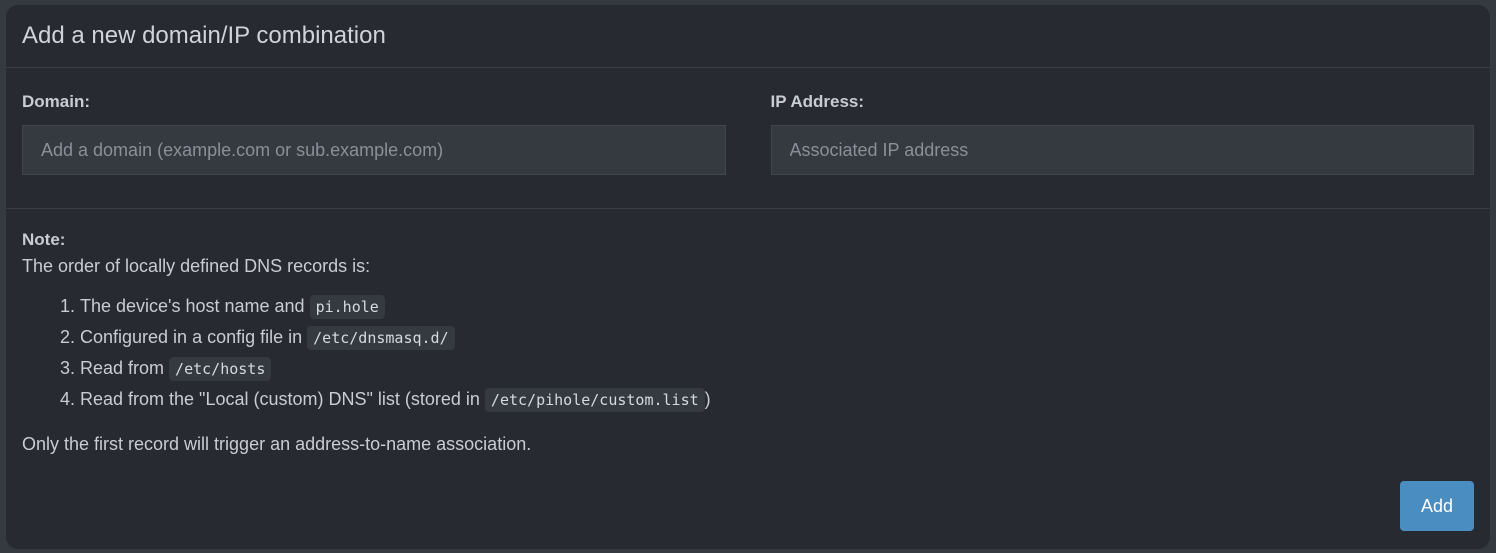 The width and height of the screenshot is (1496, 553). What do you see at coordinates (1437, 506) in the screenshot?
I see `add-button: Add` at bounding box center [1437, 506].